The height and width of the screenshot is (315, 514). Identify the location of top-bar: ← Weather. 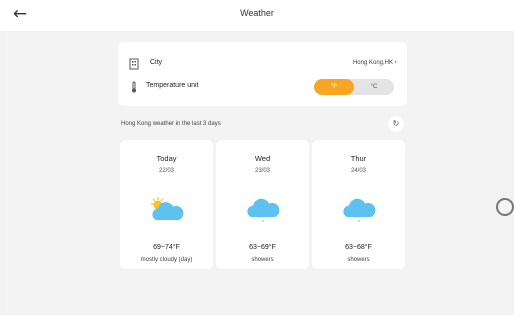
(257, 15).